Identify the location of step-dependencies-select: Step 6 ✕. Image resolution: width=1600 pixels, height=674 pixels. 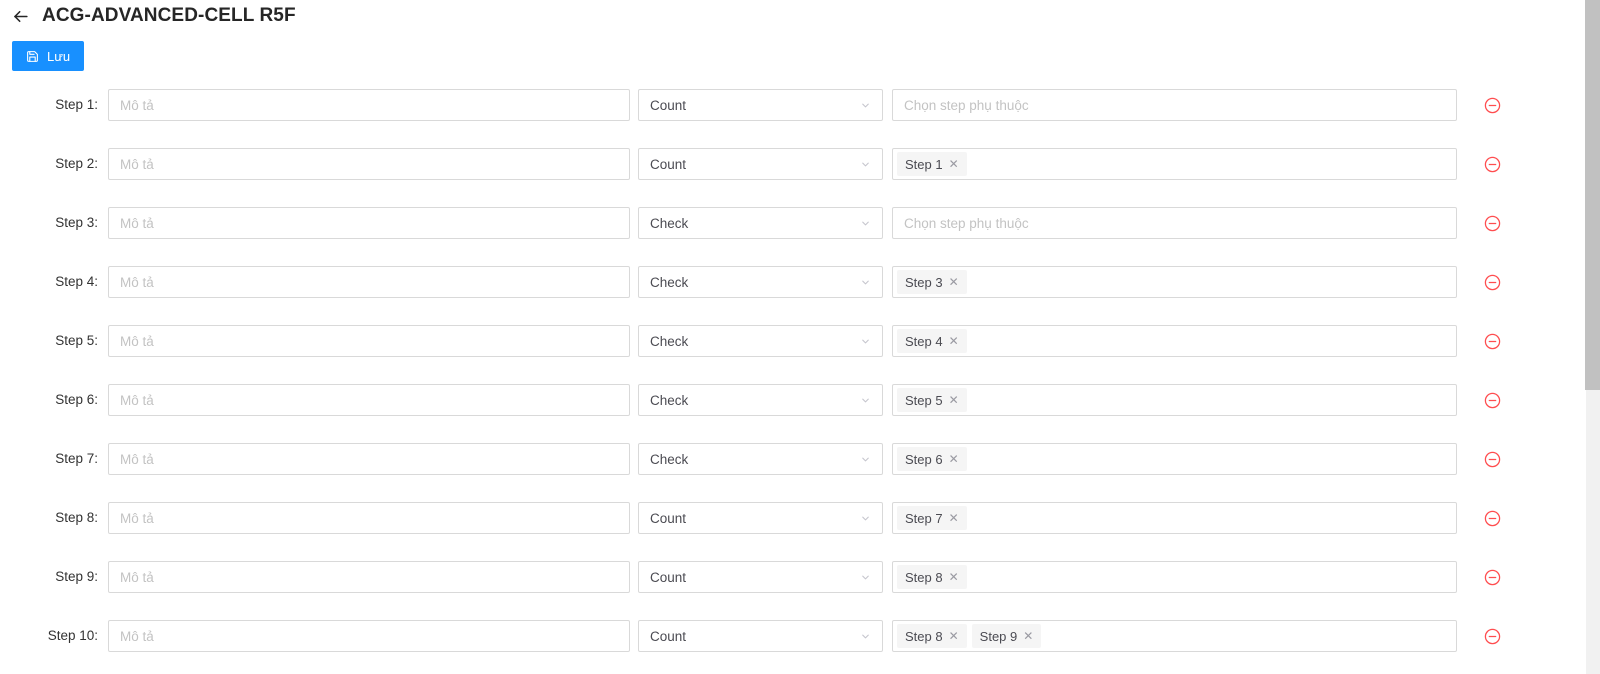
(1174, 459).